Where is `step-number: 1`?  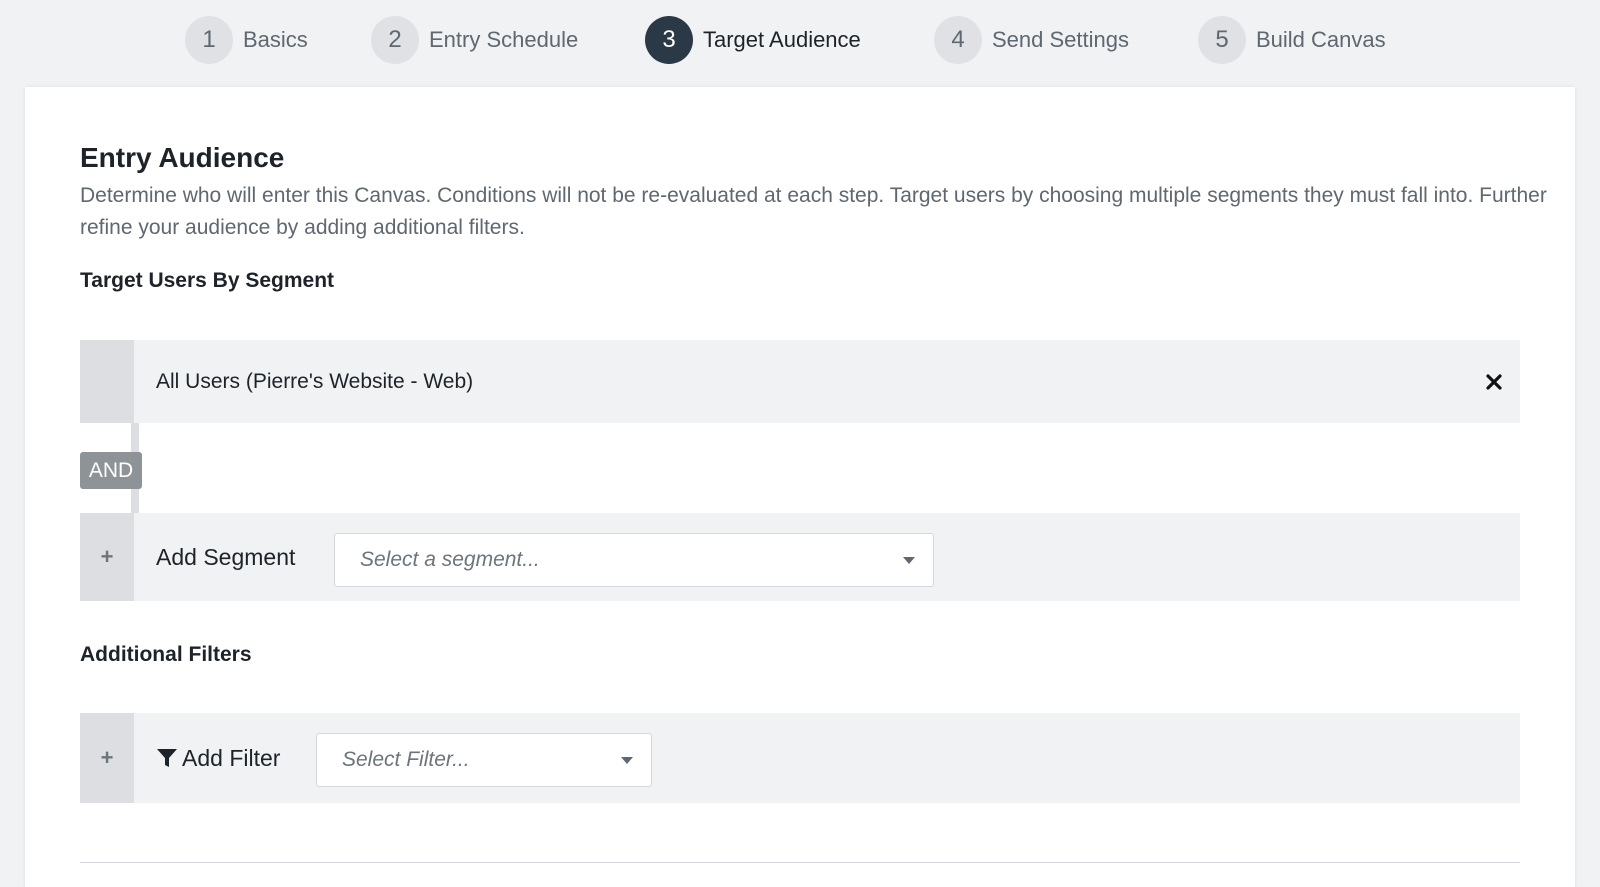
step-number: 1 is located at coordinates (209, 40).